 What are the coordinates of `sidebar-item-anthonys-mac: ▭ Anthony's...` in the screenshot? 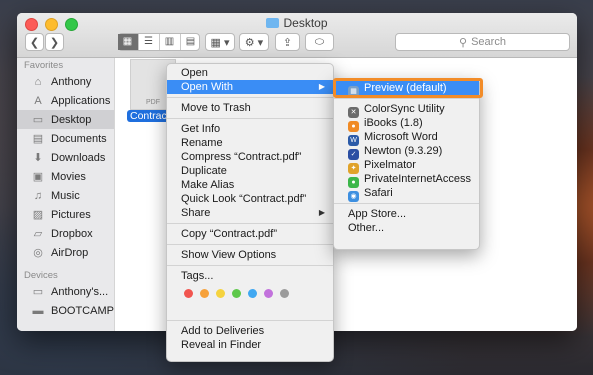 It's located at (65, 291).